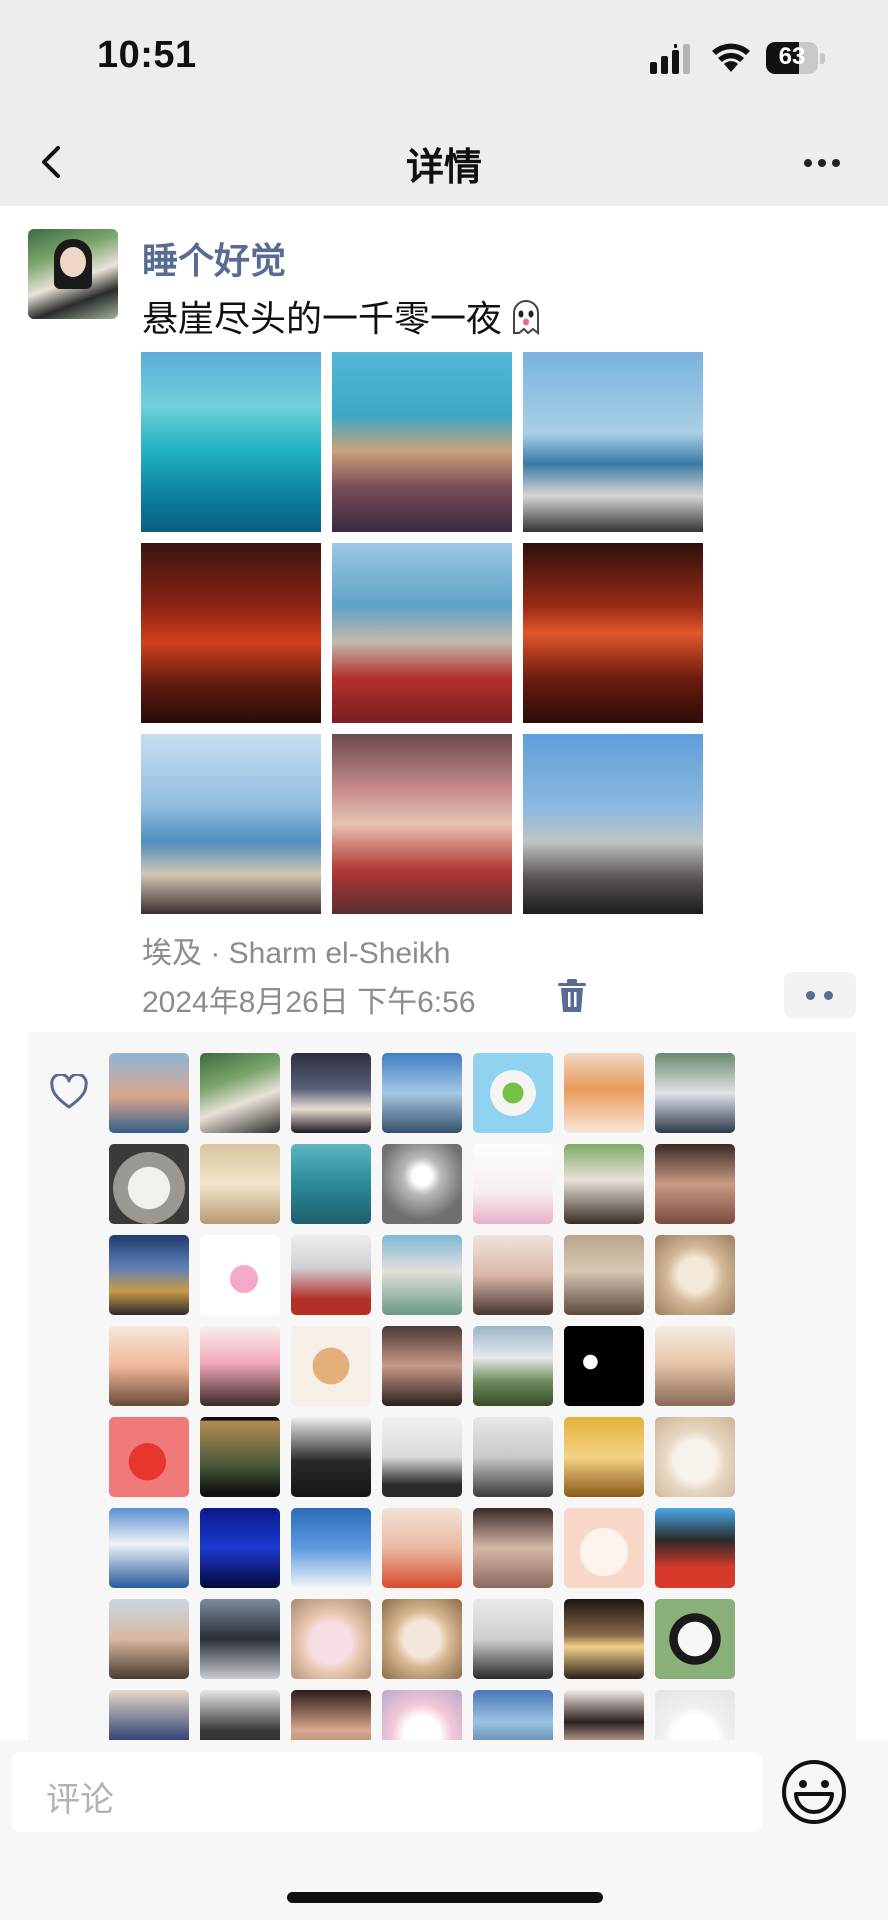  What do you see at coordinates (149, 1715) in the screenshot?
I see `liker-avatar-boy-blue-hoodie` at bounding box center [149, 1715].